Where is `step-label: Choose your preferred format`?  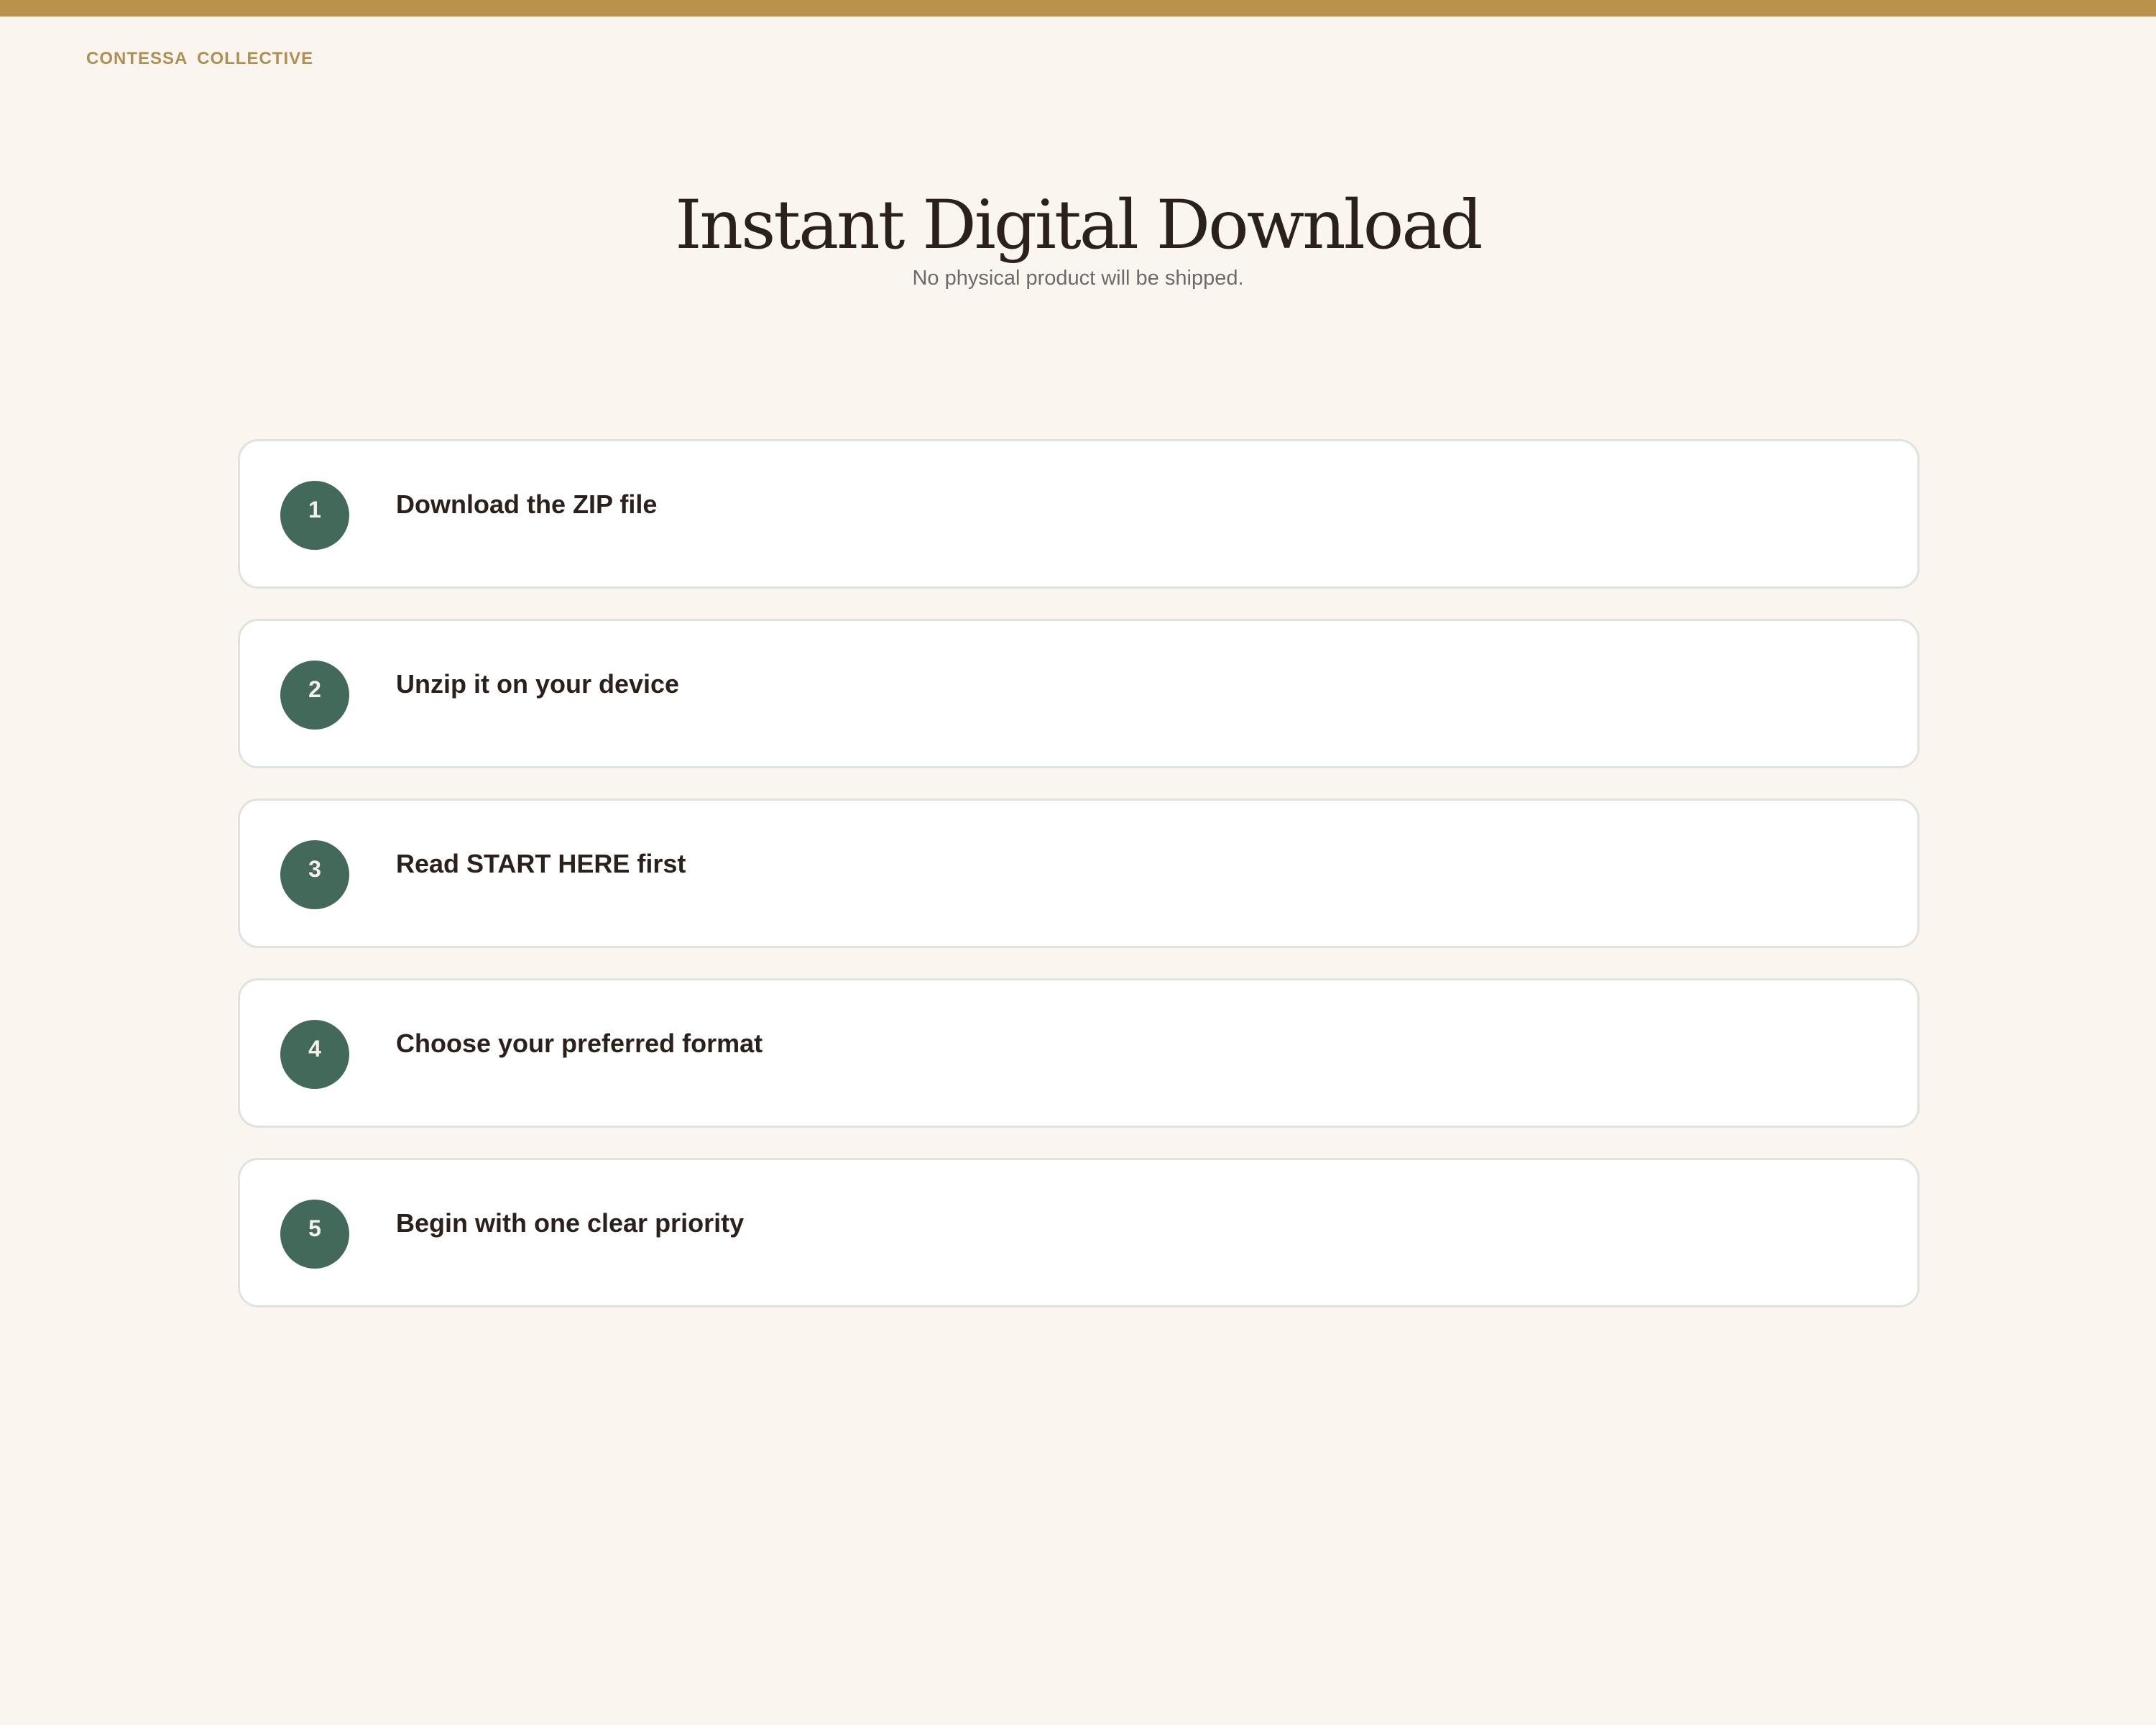 step-label: Choose your preferred format is located at coordinates (580, 1043).